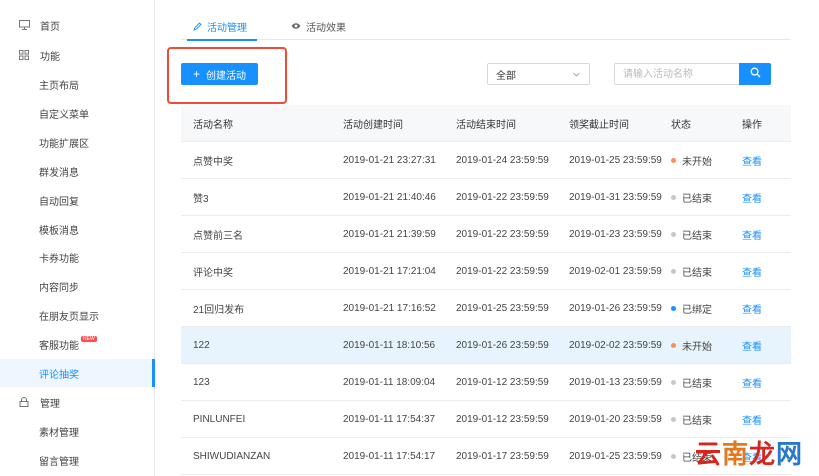 This screenshot has height=476, width=819. Describe the element at coordinates (502, 308) in the screenshot. I see `end-time: 2019-01-25 23:59:59` at that location.